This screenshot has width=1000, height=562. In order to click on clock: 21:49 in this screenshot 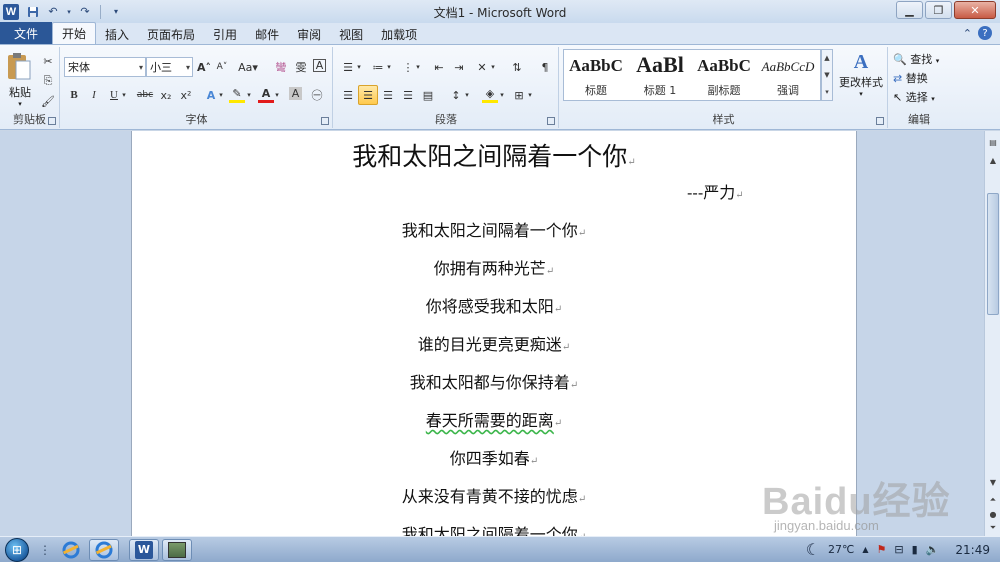, I will do `click(972, 550)`.